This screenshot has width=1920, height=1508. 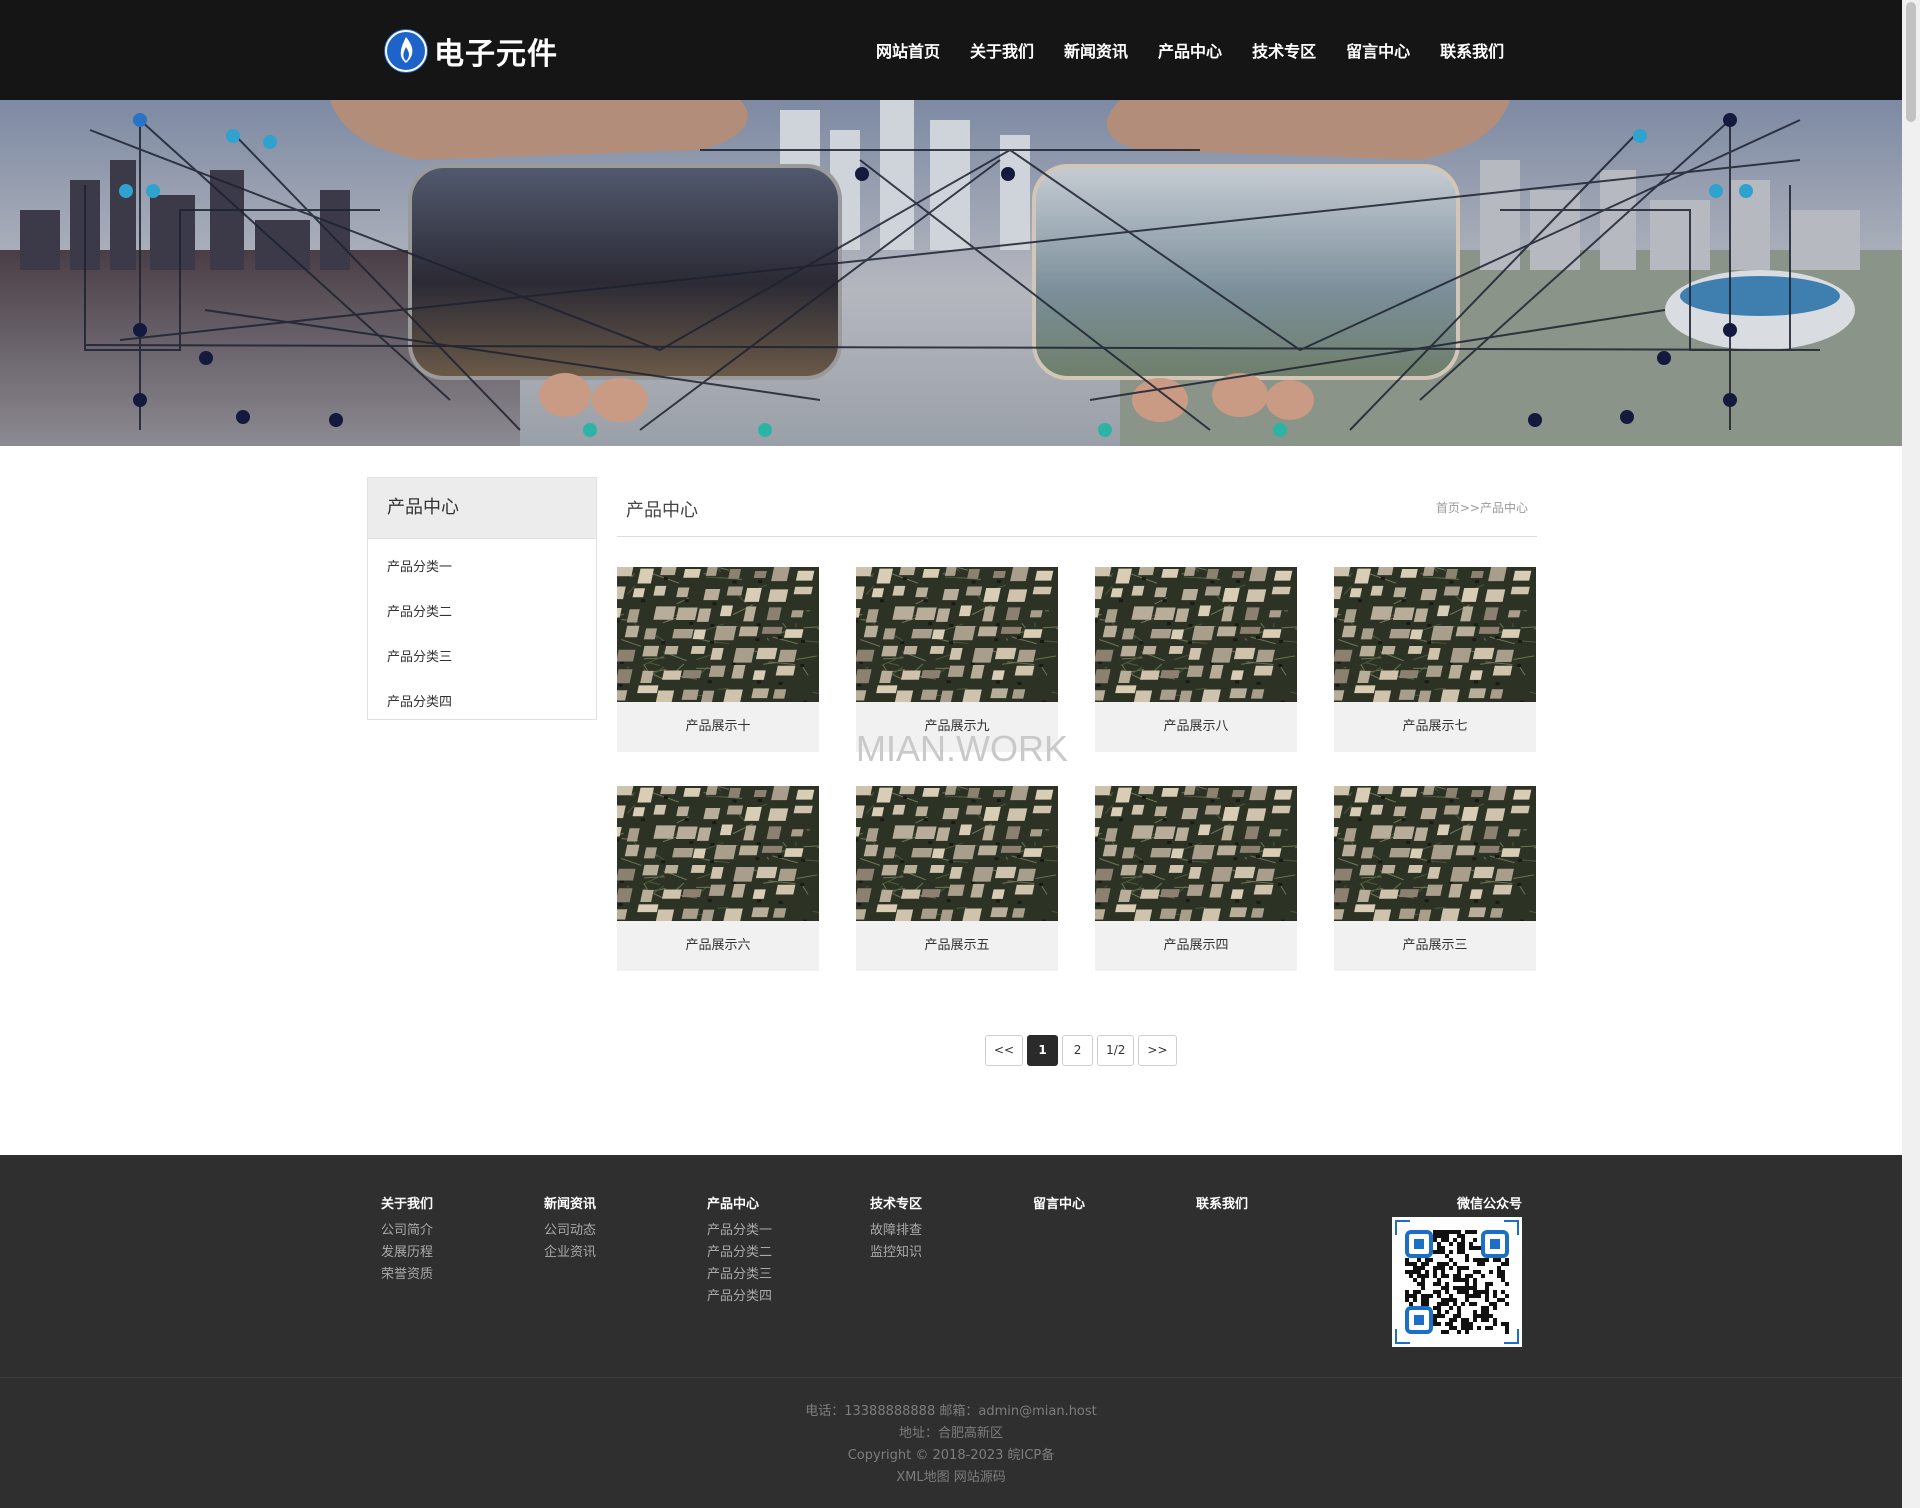 I want to click on product-caption: 产品展示七, so click(x=1435, y=726).